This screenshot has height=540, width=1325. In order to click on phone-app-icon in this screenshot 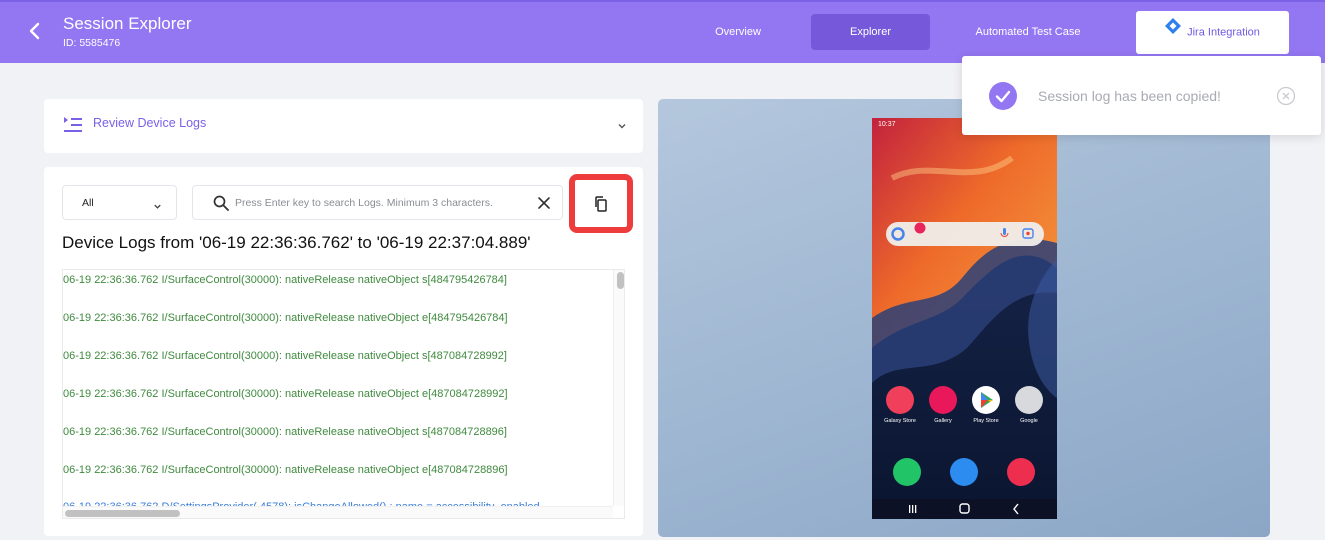, I will do `click(907, 472)`.